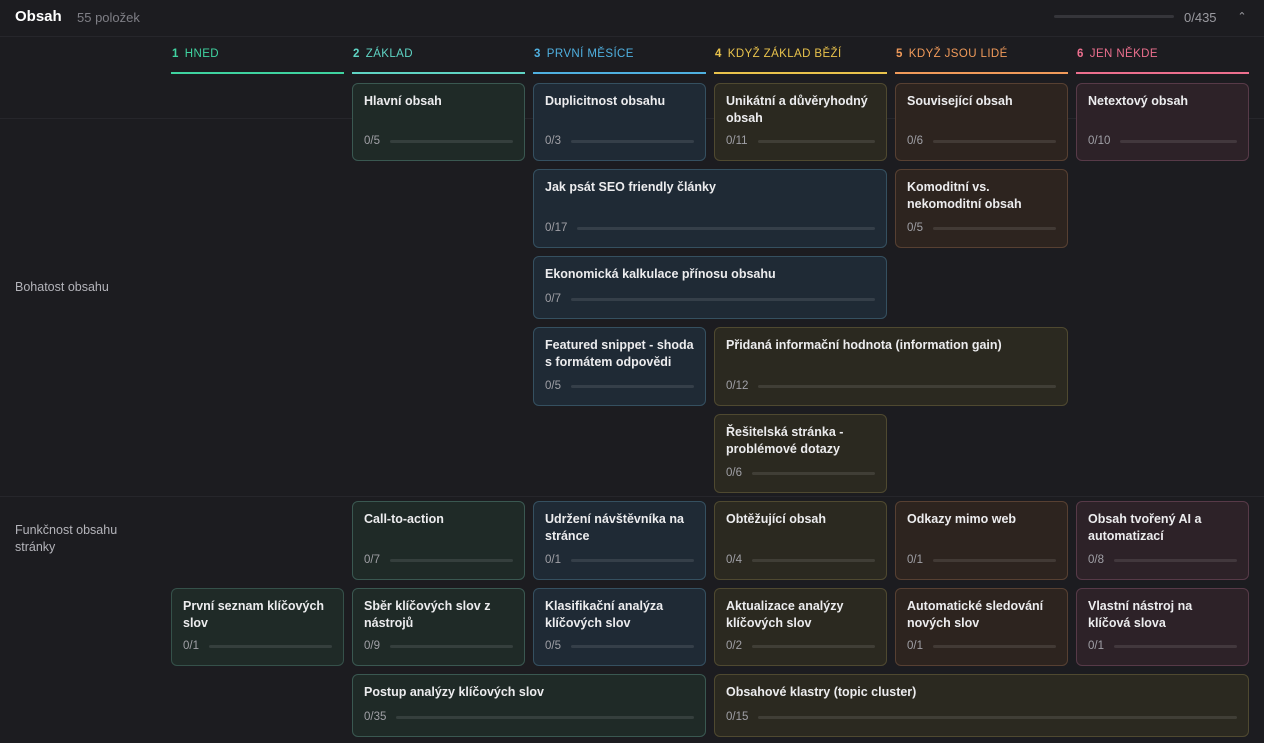 This screenshot has width=1264, height=743. Describe the element at coordinates (800, 61) in the screenshot. I see `column-header-4: 4 KDYŽ ZÁKLAD BĚŽÍ` at that location.